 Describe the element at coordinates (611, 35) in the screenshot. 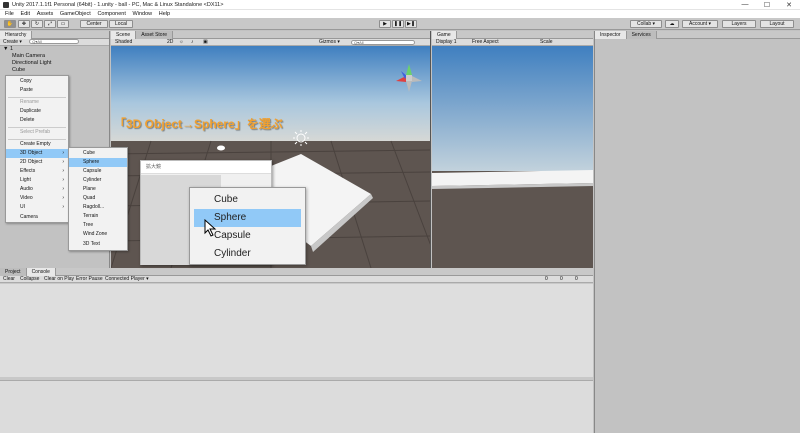

I see `tab-inspector: Inspector` at that location.